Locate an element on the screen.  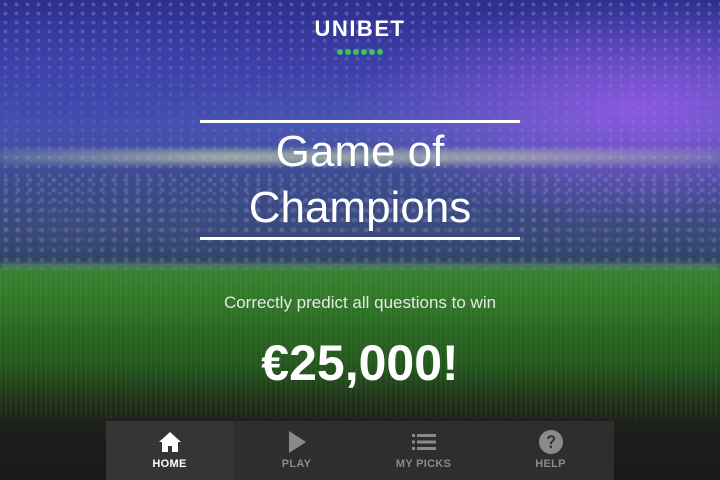
nav-label-play: PLAY is located at coordinates (296, 464).